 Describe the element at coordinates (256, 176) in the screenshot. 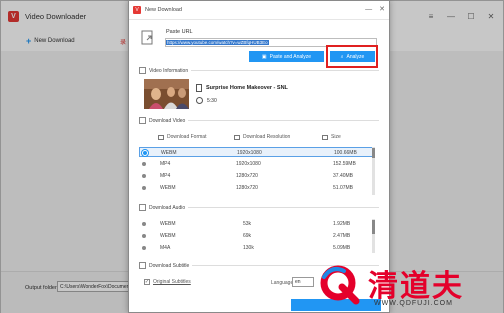

I see `video-row: MP4 1280x720 37.40MB` at that location.